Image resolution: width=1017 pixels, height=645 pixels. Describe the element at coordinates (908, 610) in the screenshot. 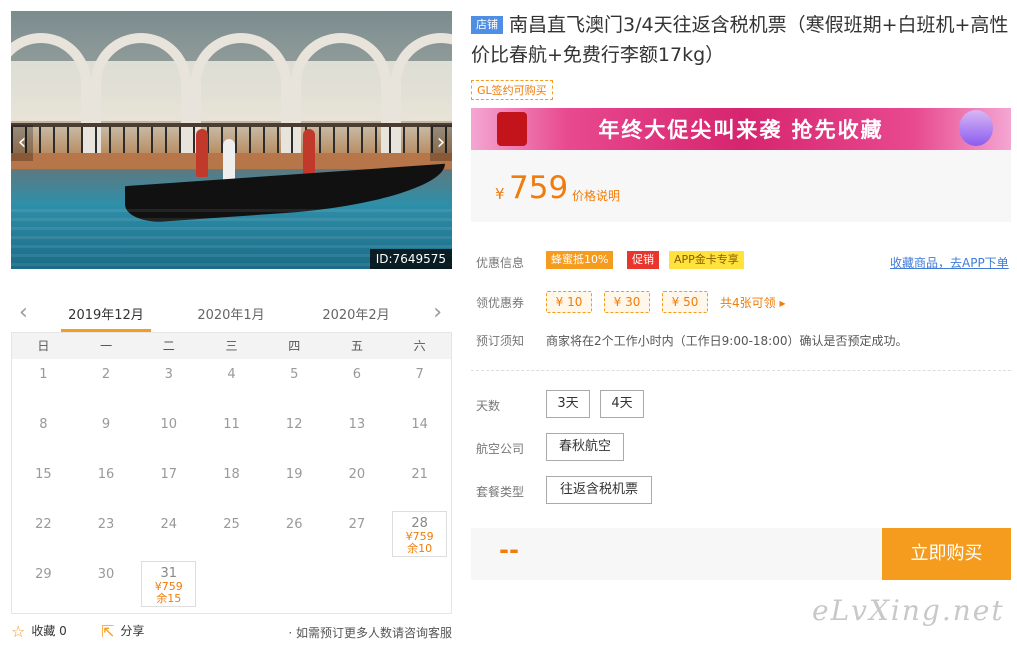

I see `site-watermark: eLvXing.net` at that location.